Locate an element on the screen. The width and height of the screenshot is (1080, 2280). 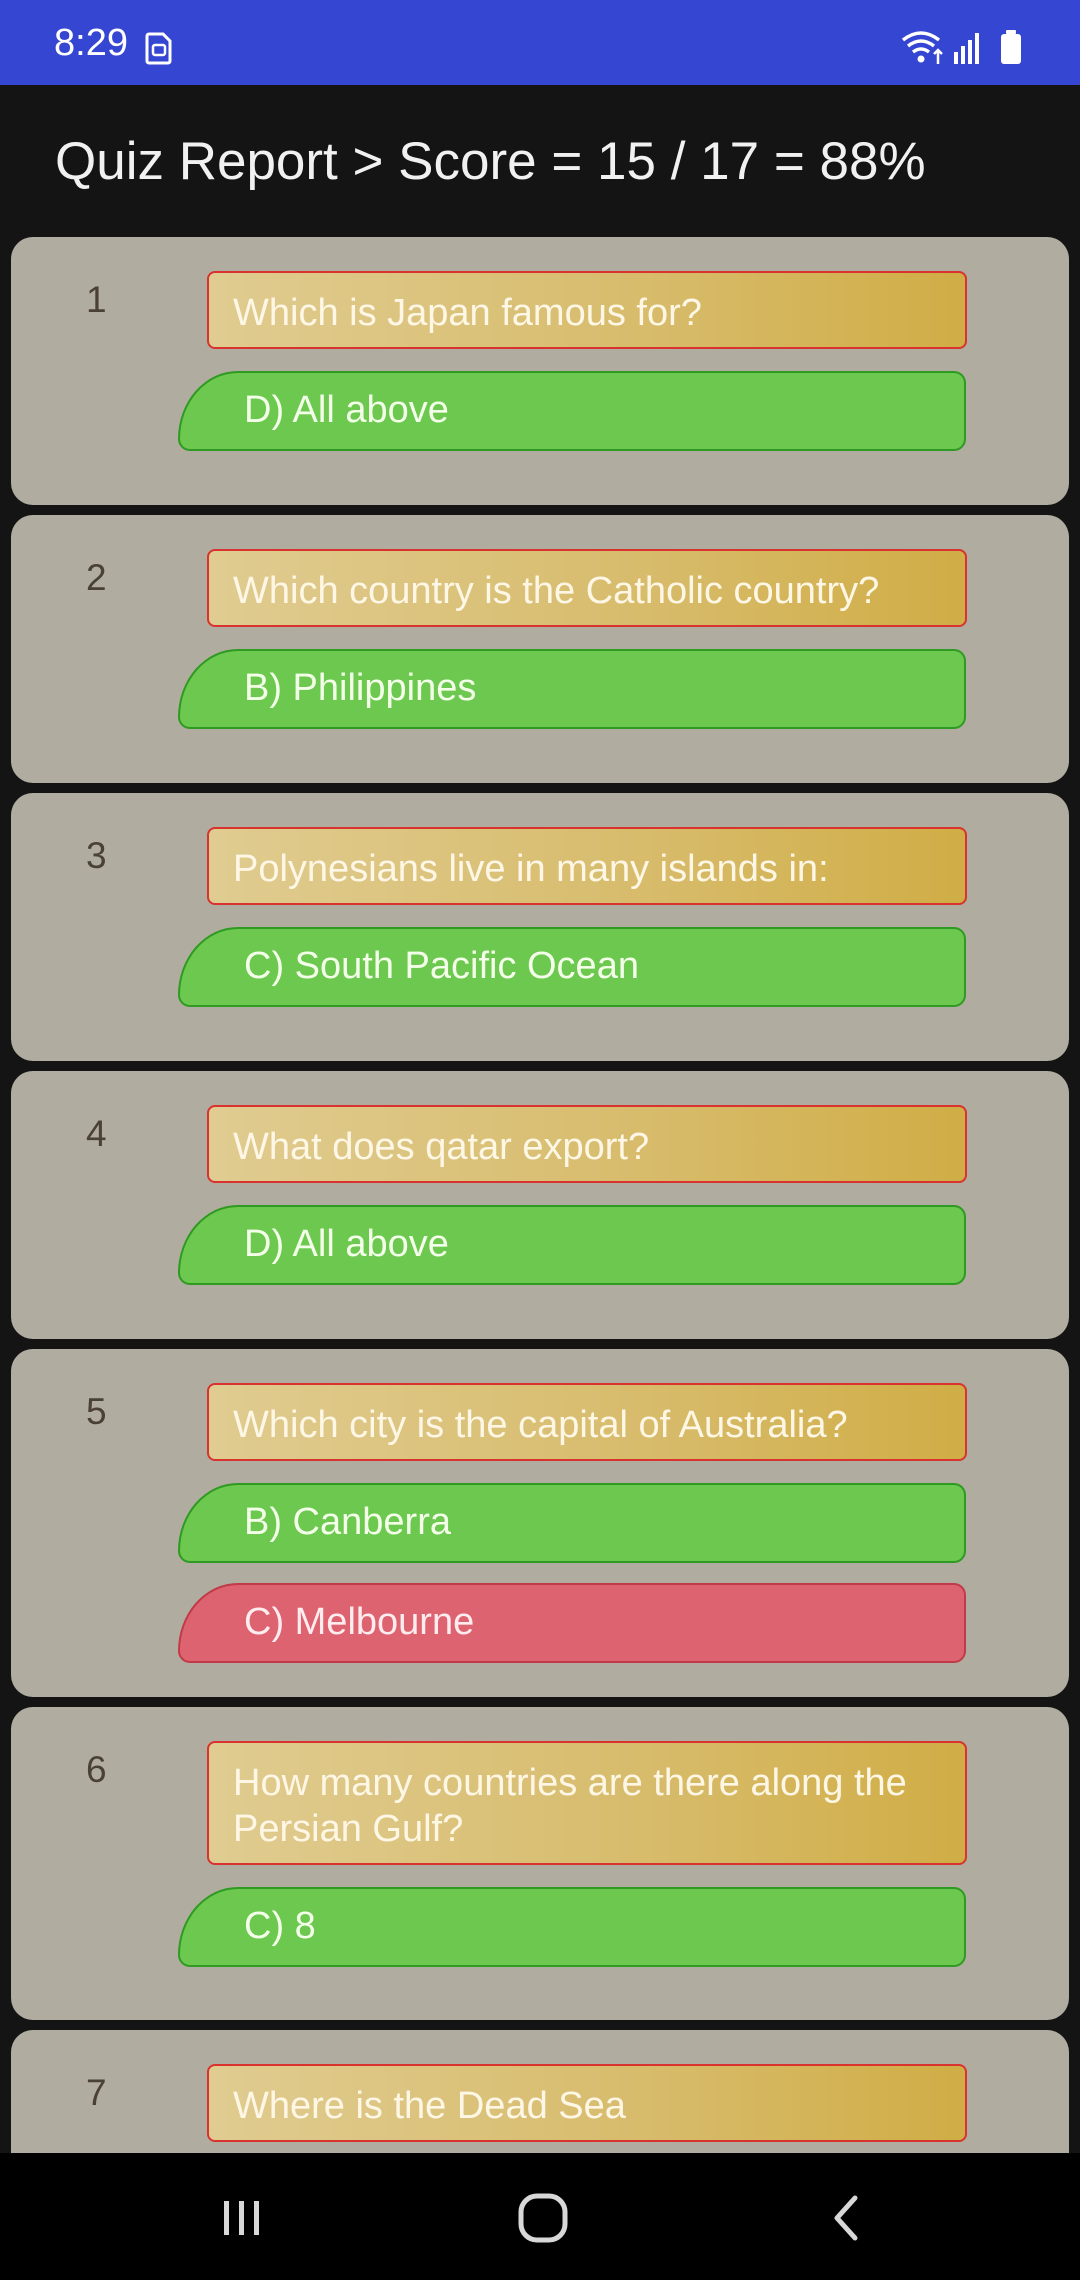
question-card: 4 What does qatar export? D) All above is located at coordinates (540, 1205).